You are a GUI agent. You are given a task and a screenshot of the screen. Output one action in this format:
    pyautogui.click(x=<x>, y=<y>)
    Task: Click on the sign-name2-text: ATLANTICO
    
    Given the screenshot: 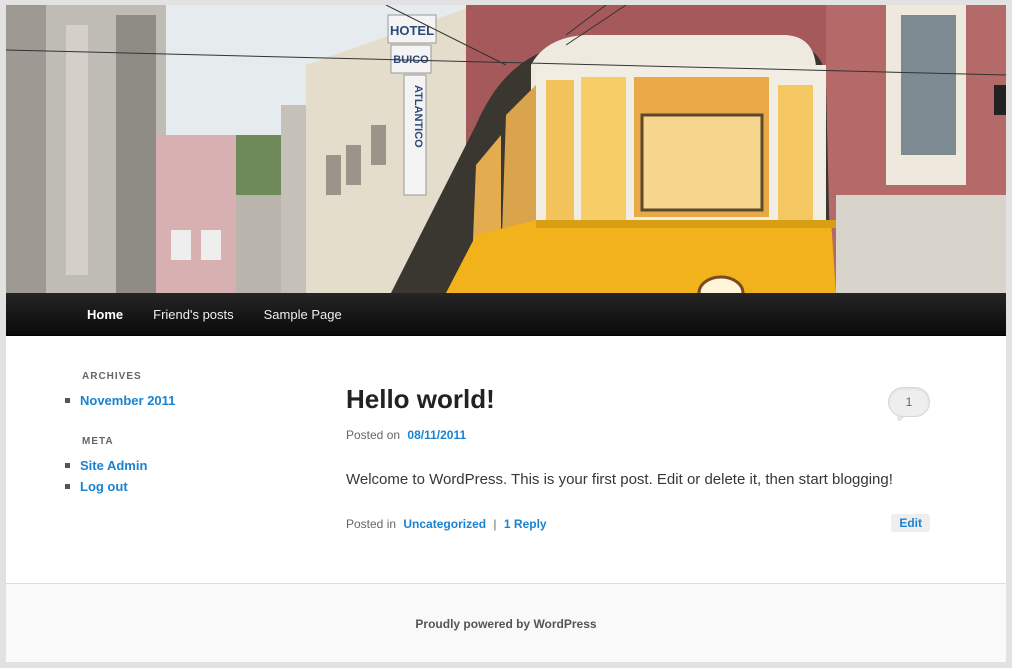 What is the action you would take?
    pyautogui.click(x=418, y=116)
    